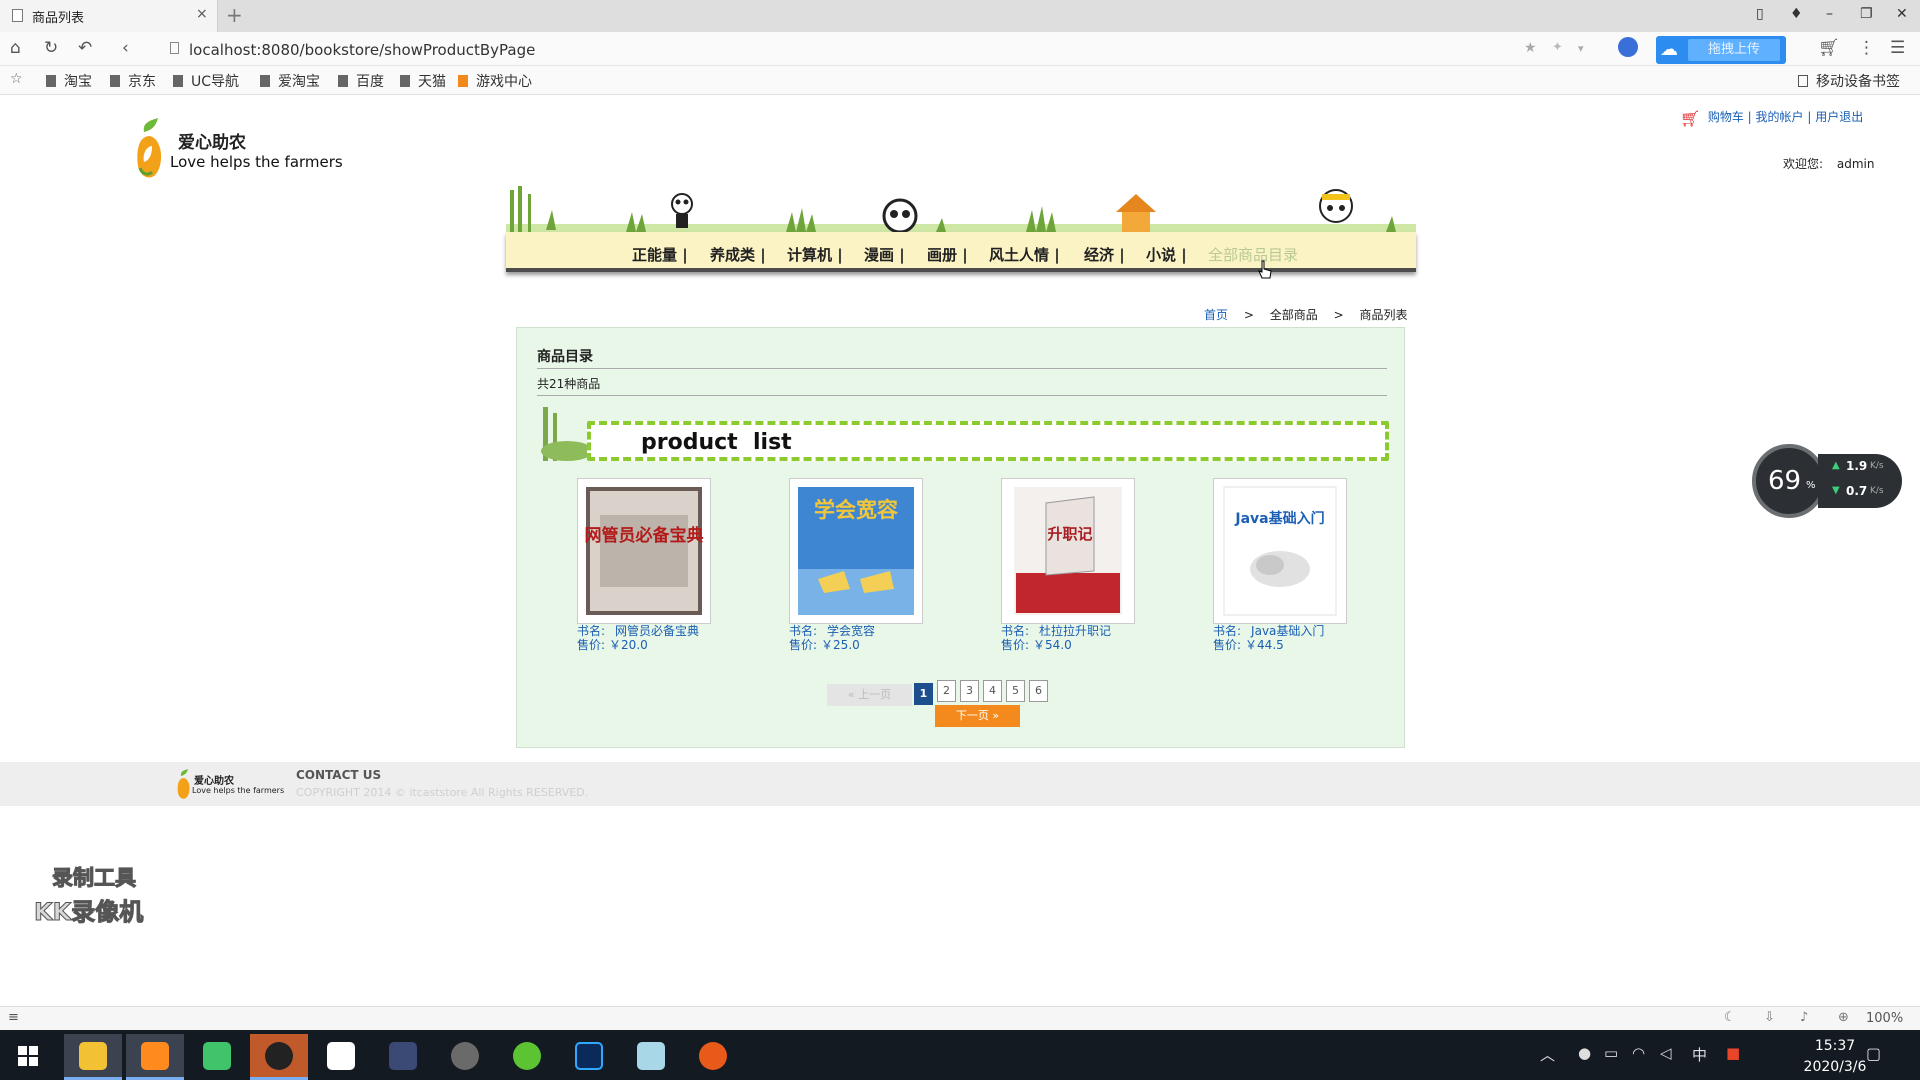 The height and width of the screenshot is (1080, 1920). What do you see at coordinates (1827, 481) in the screenshot?
I see `network-speed-widget: 69 % ▲ 1.9 K/s ▼ 0.7 K/s` at bounding box center [1827, 481].